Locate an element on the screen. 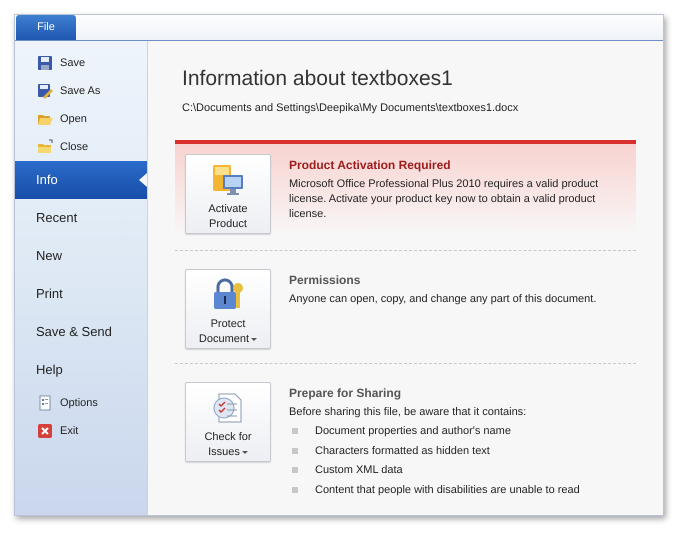 The width and height of the screenshot is (680, 536). section-title: Prepare for Sharing is located at coordinates (345, 393).